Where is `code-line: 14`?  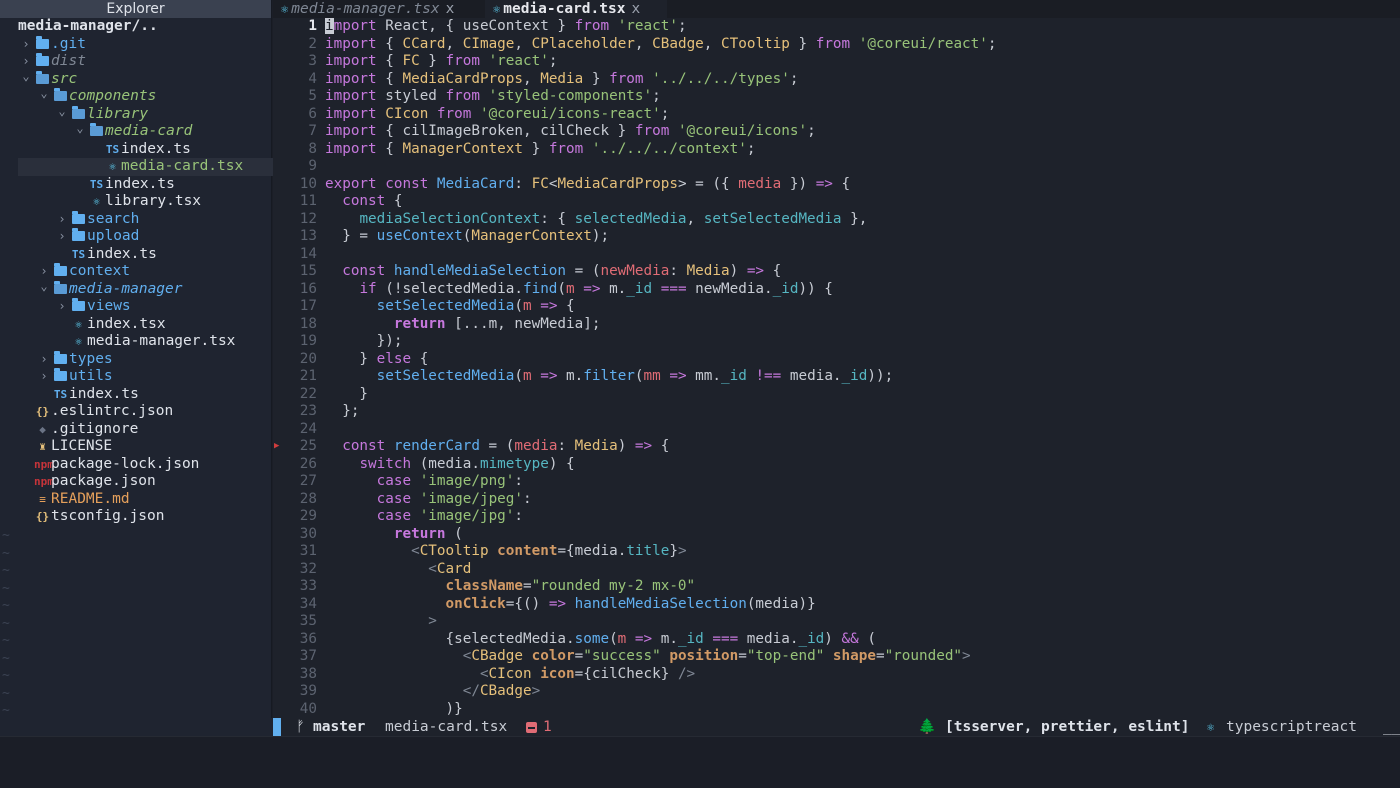 code-line: 14 is located at coordinates (836, 255).